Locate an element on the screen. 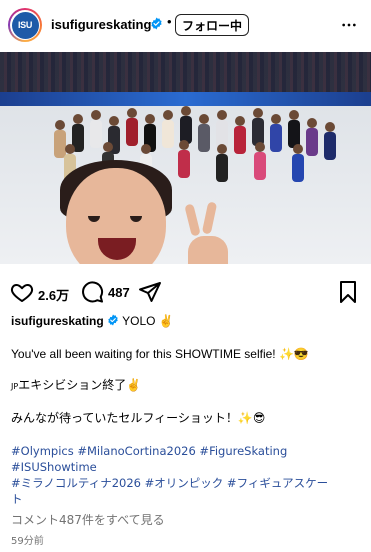  caption-headline: YOLO ✌️ is located at coordinates (148, 321).